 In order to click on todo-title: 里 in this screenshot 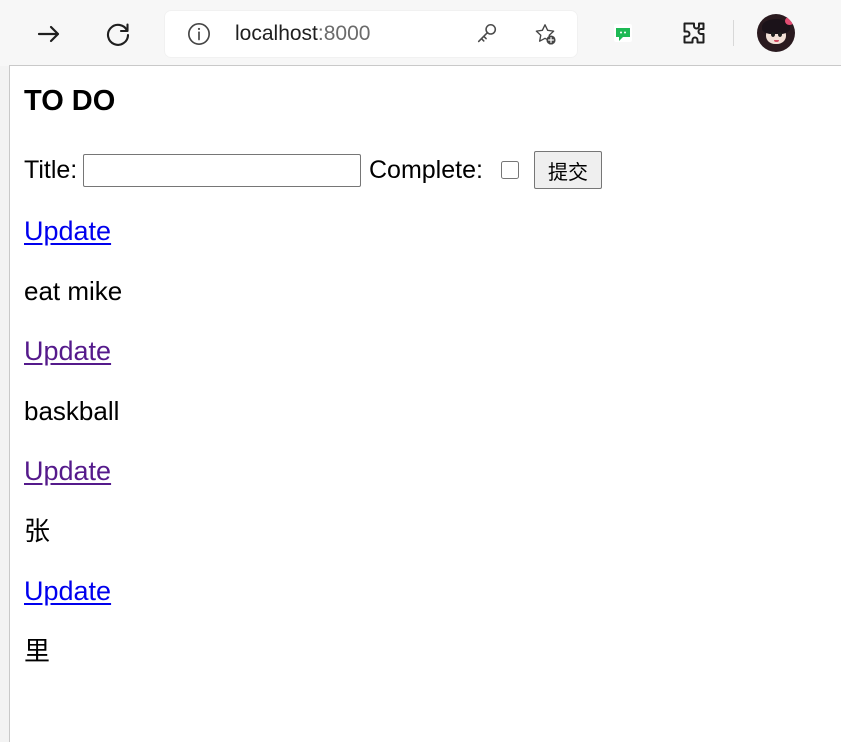, I will do `click(37, 651)`.